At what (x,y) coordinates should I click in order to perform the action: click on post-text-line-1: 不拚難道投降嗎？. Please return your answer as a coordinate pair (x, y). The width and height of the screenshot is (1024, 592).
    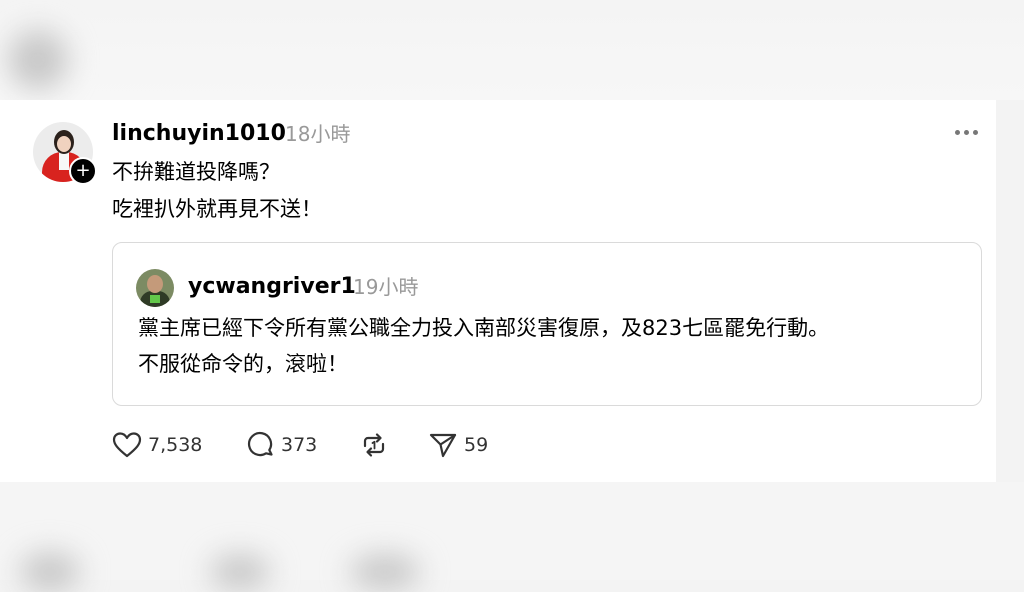
    Looking at the image, I should click on (196, 172).